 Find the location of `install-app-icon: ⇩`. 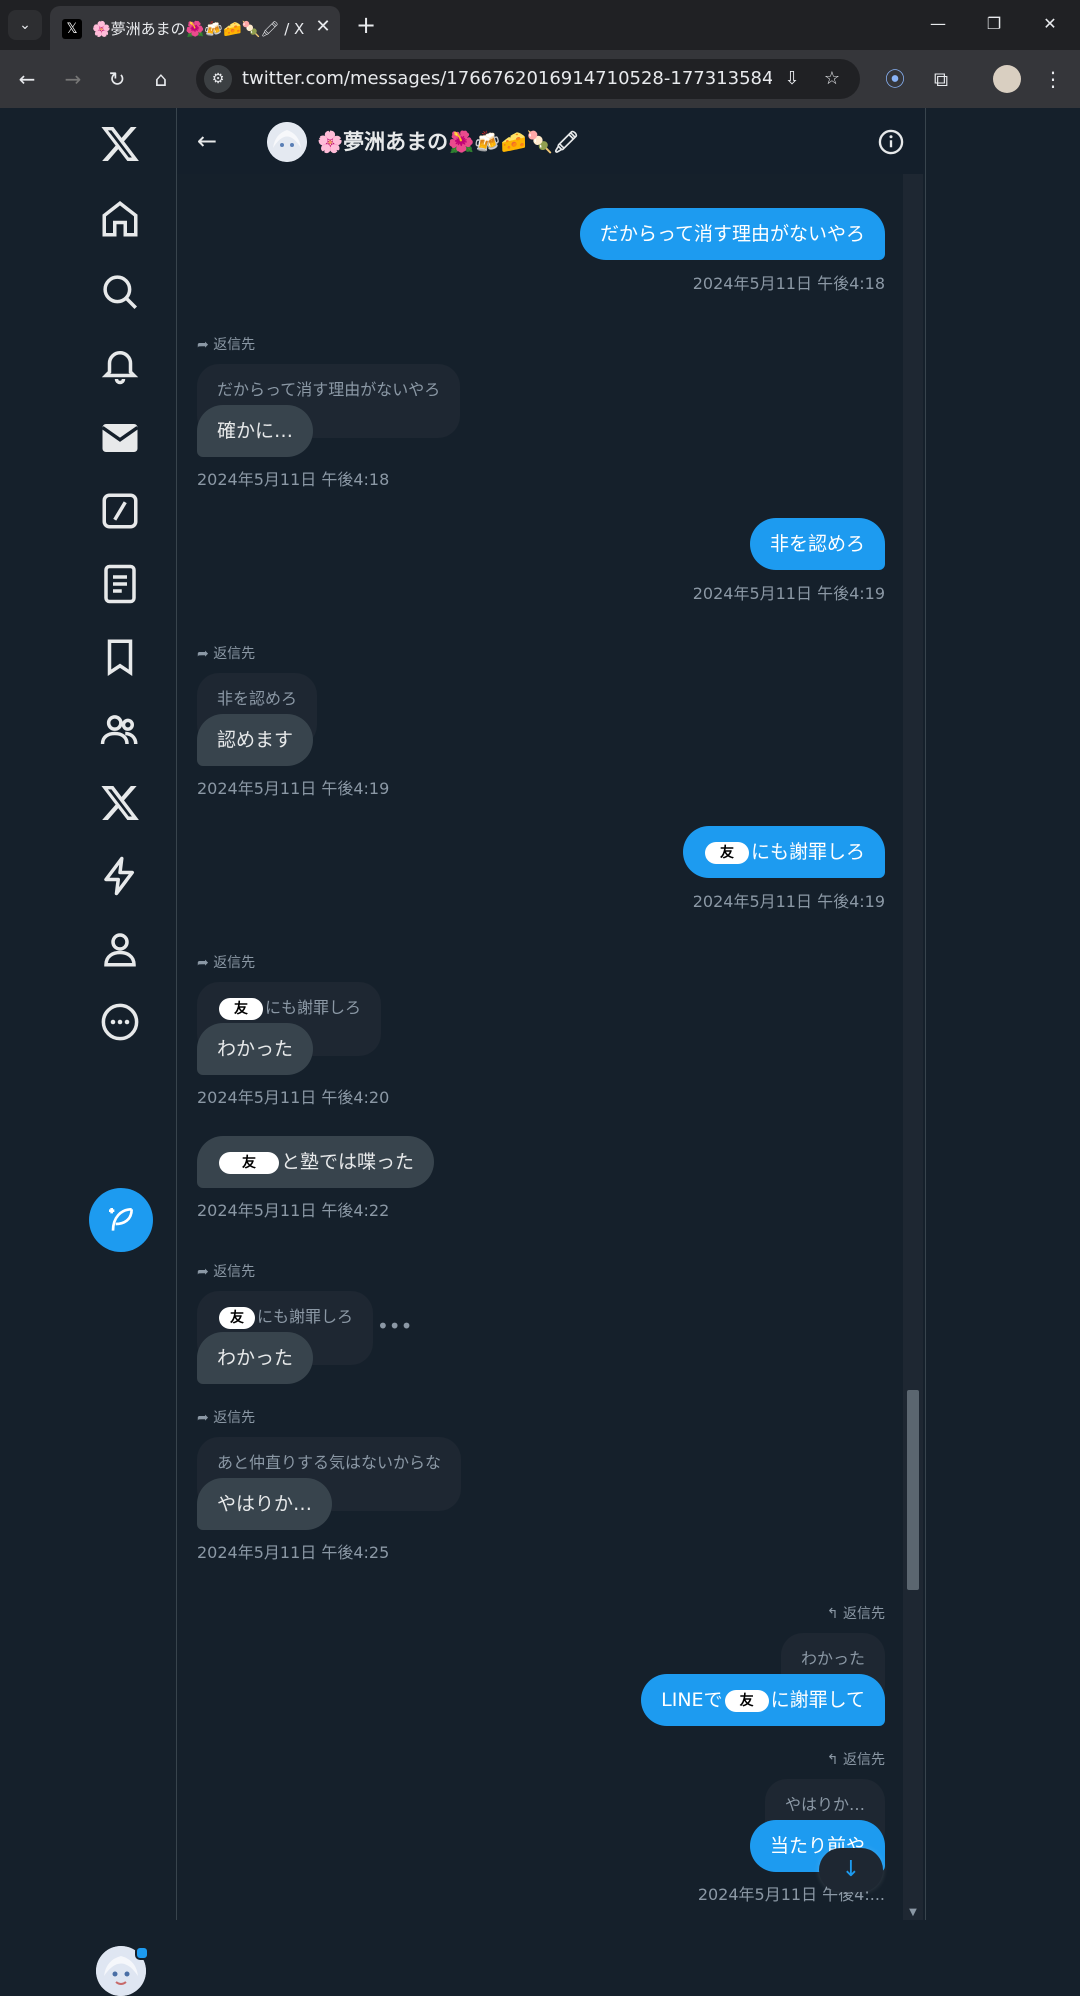

install-app-icon: ⇩ is located at coordinates (792, 79).